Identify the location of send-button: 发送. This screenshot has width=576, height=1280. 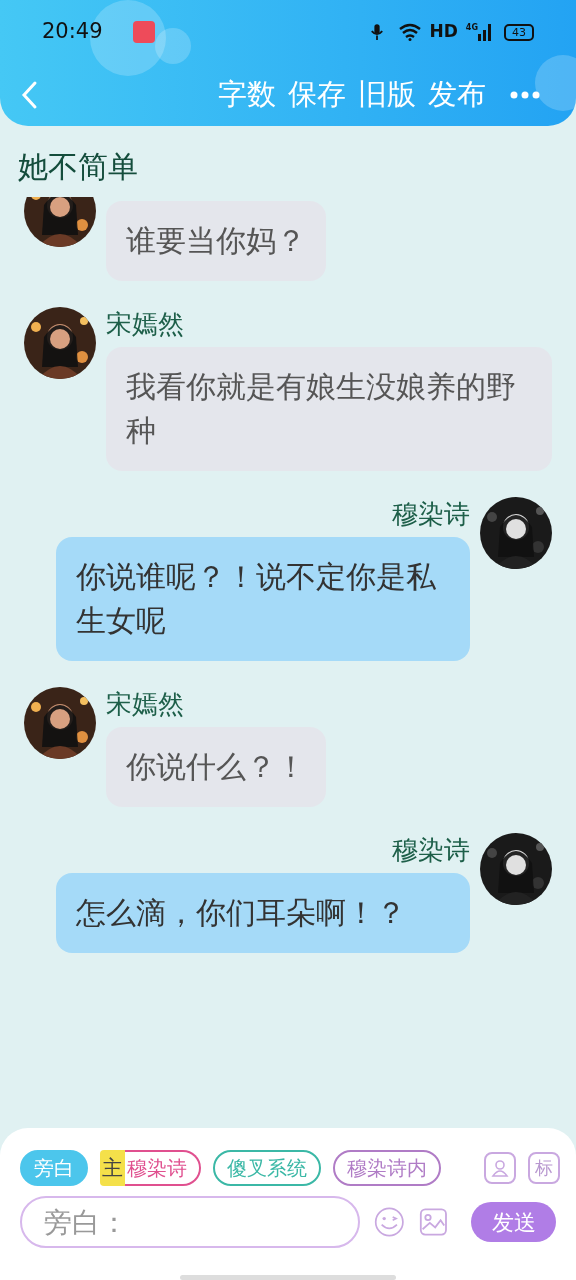
(513, 1222).